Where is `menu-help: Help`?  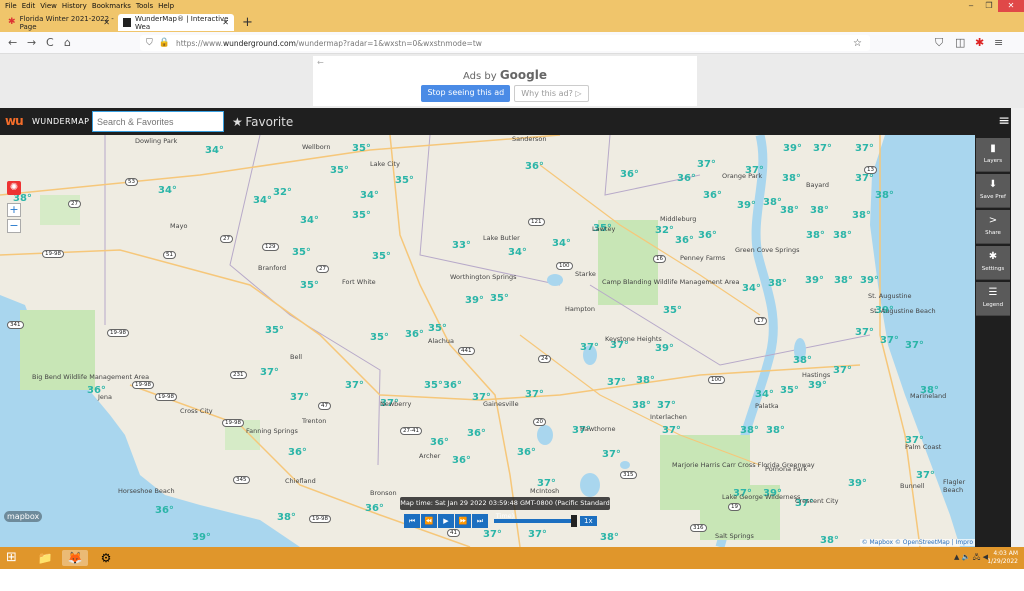 menu-help: Help is located at coordinates (166, 6).